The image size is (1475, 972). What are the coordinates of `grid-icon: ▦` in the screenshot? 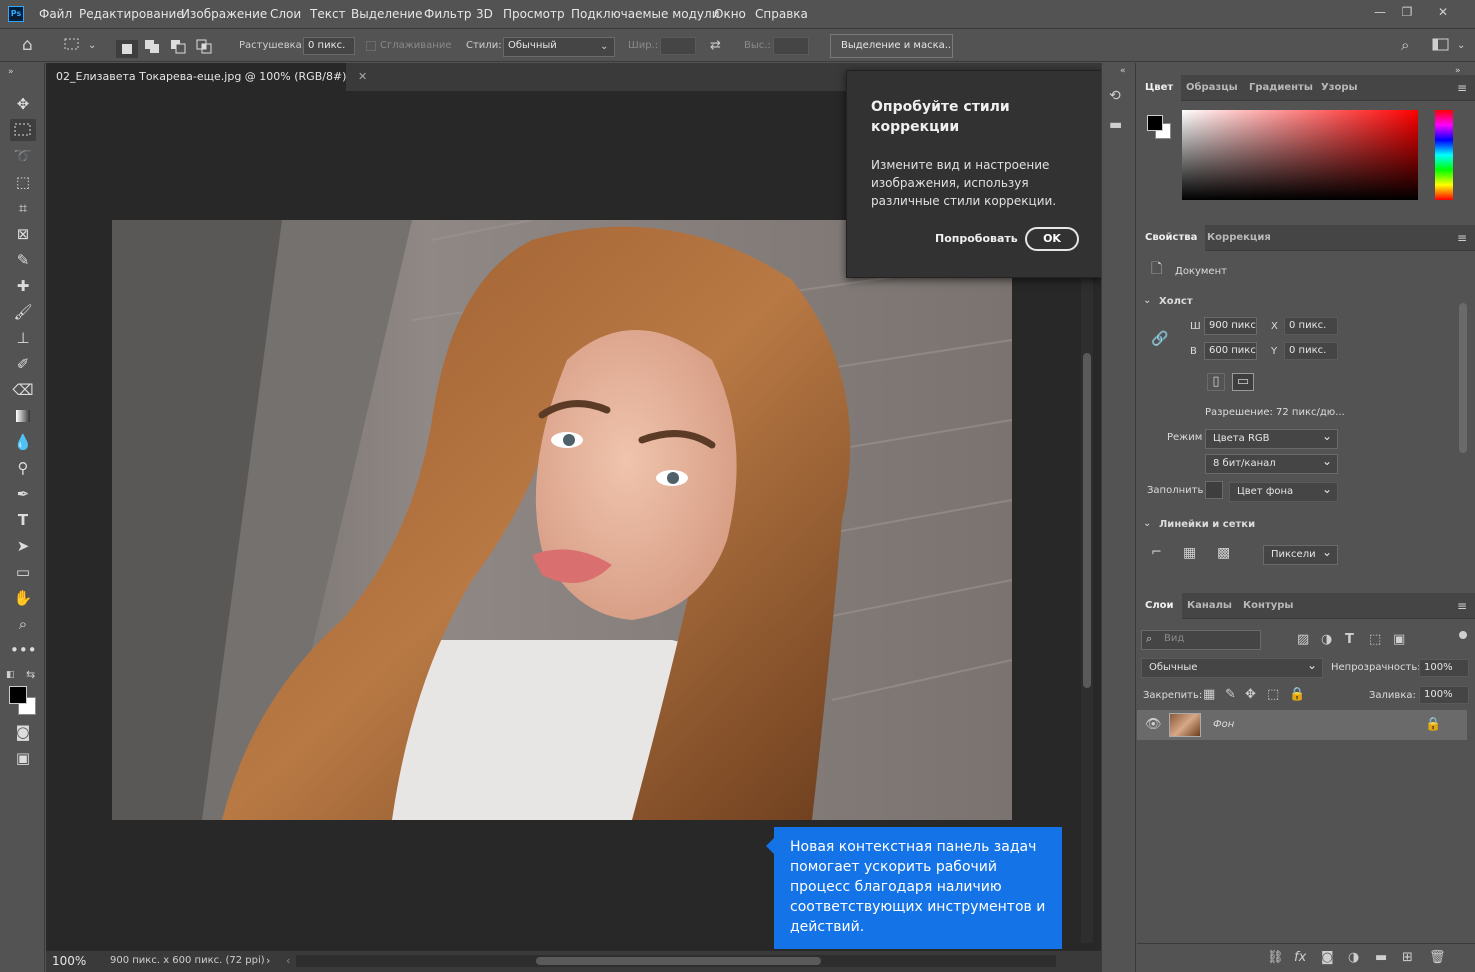 It's located at (1189, 553).